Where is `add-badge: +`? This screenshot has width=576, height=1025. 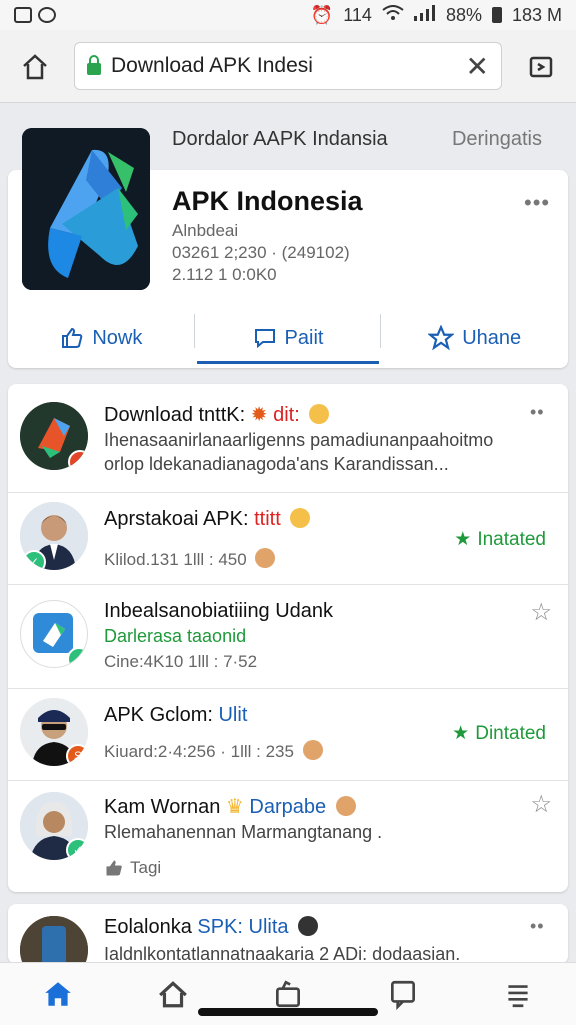
add-badge: + is located at coordinates (77, 657).